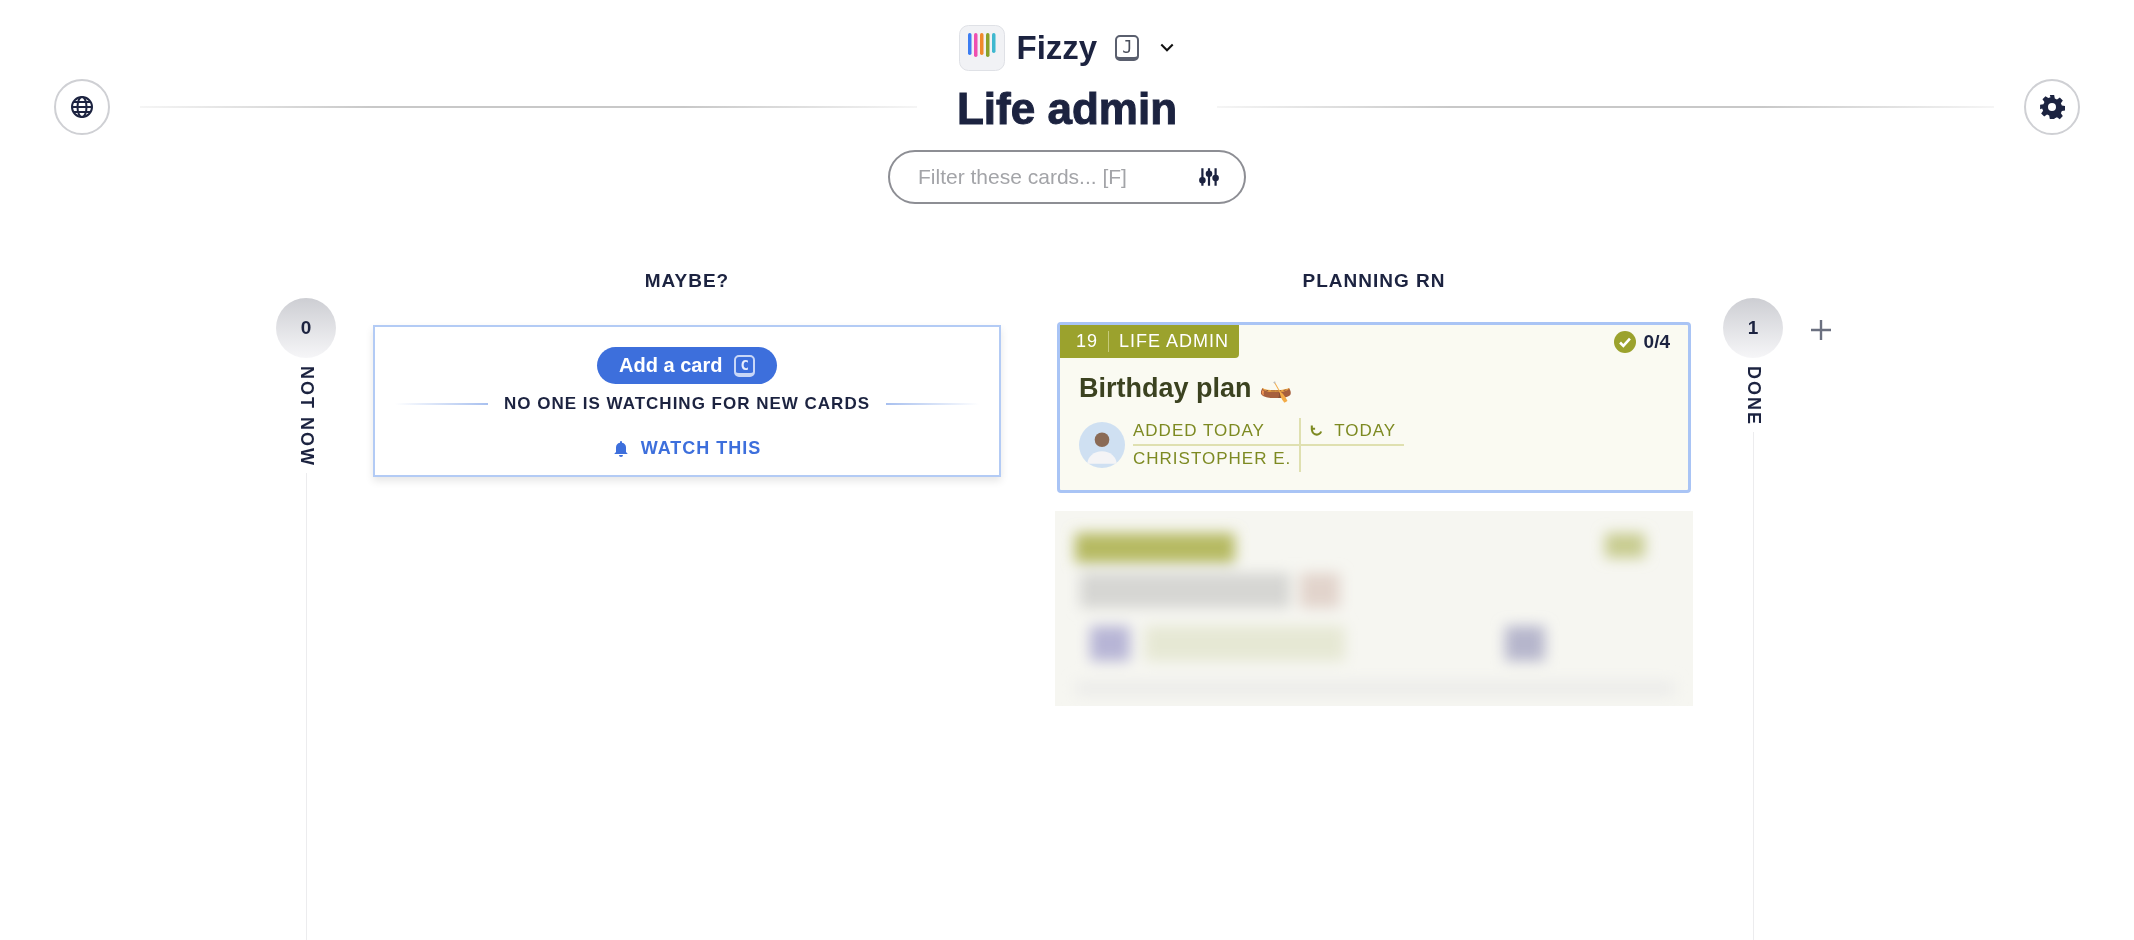  Describe the element at coordinates (687, 281) in the screenshot. I see `column-name: MAYBE?` at that location.